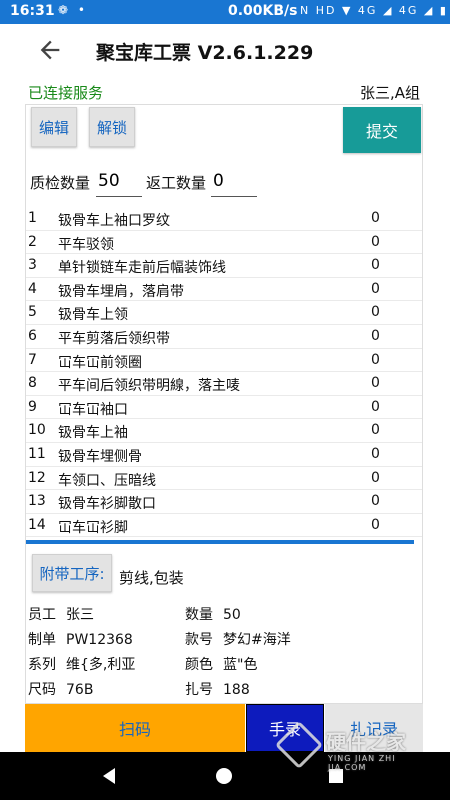 The width and height of the screenshot is (450, 800). Describe the element at coordinates (80, 615) in the screenshot. I see `employee-value: 张三` at that location.